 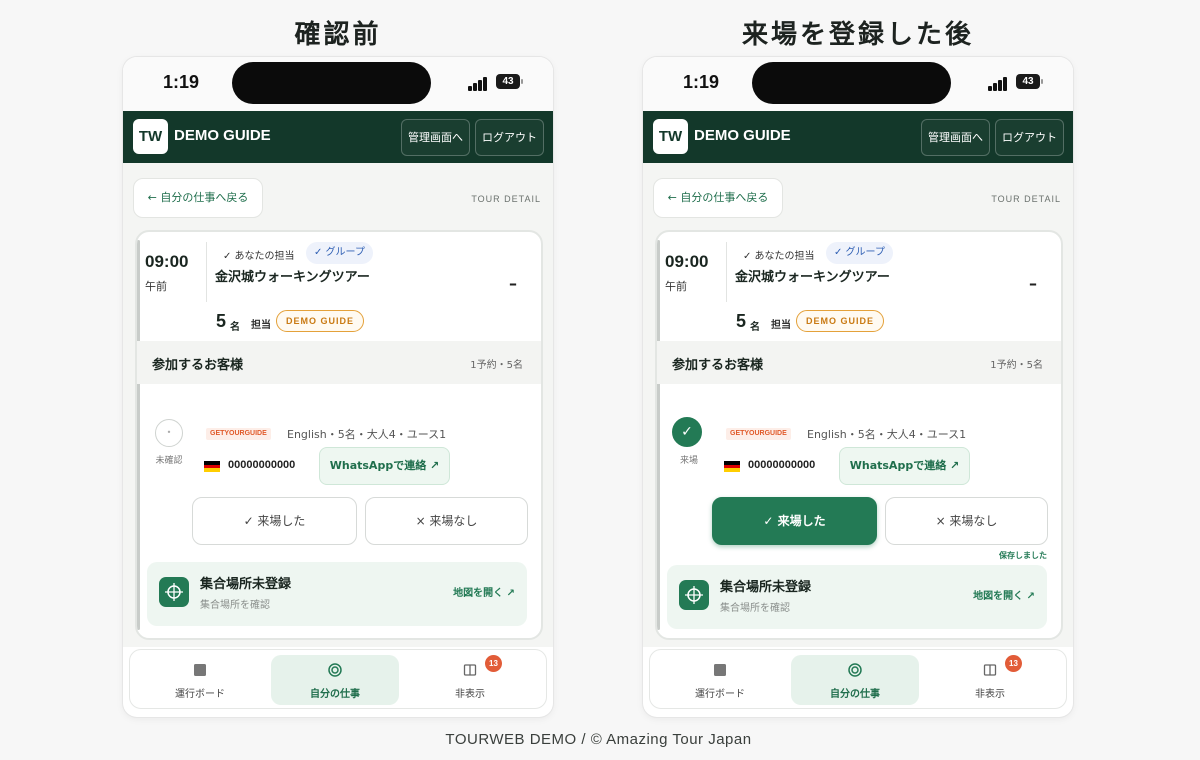 I want to click on bottom-nav: 運行ボード 自分の仕事 13 非表示, so click(x=338, y=679).